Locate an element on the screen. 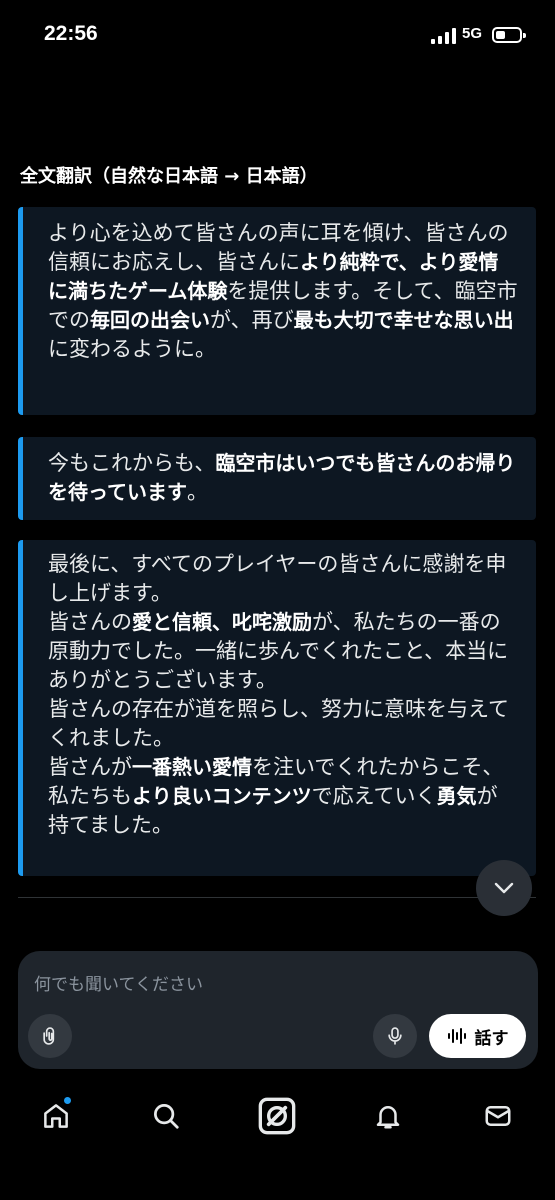 This screenshot has width=555, height=1200. mic-icon is located at coordinates (395, 1036).